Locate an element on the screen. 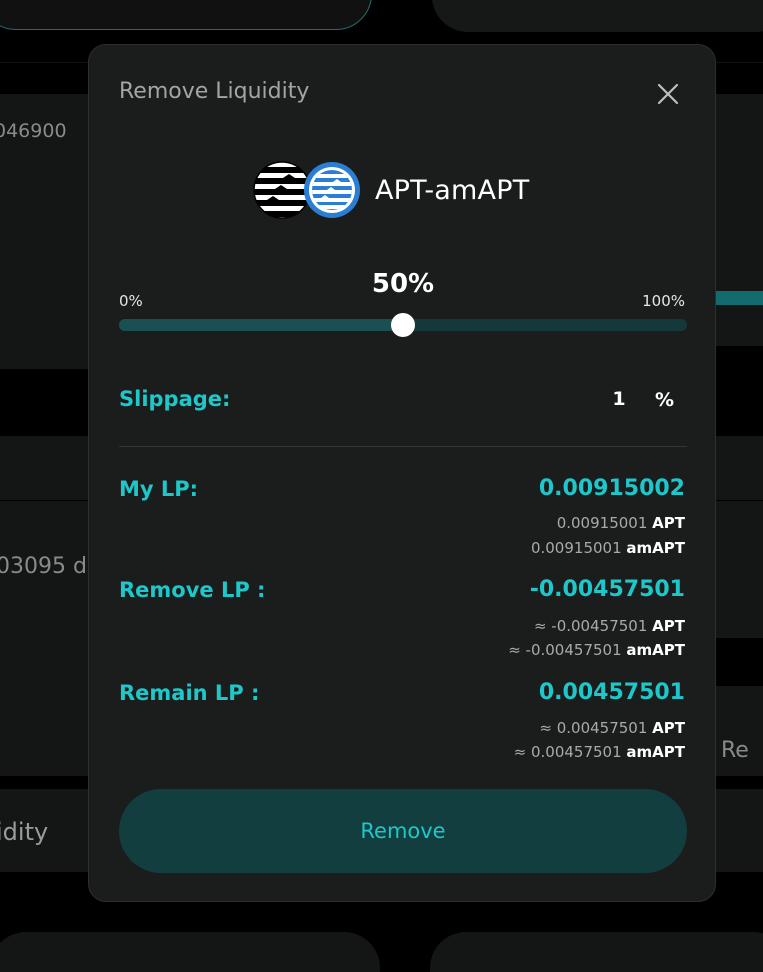 Image resolution: width=763 pixels, height=972 pixels. slippage-unit: % is located at coordinates (665, 400).